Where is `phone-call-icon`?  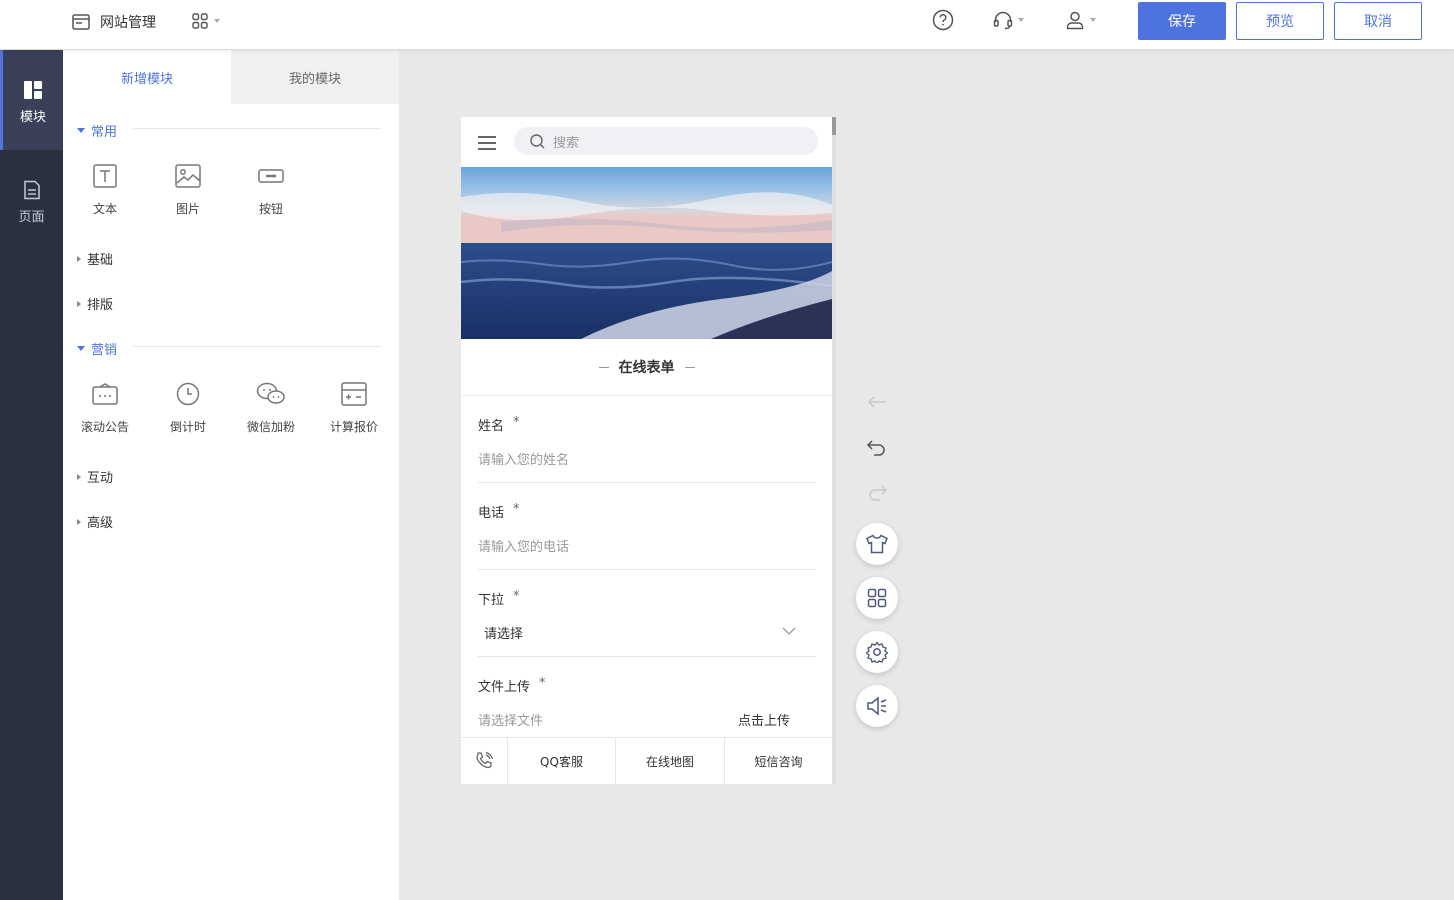 phone-call-icon is located at coordinates (485, 760).